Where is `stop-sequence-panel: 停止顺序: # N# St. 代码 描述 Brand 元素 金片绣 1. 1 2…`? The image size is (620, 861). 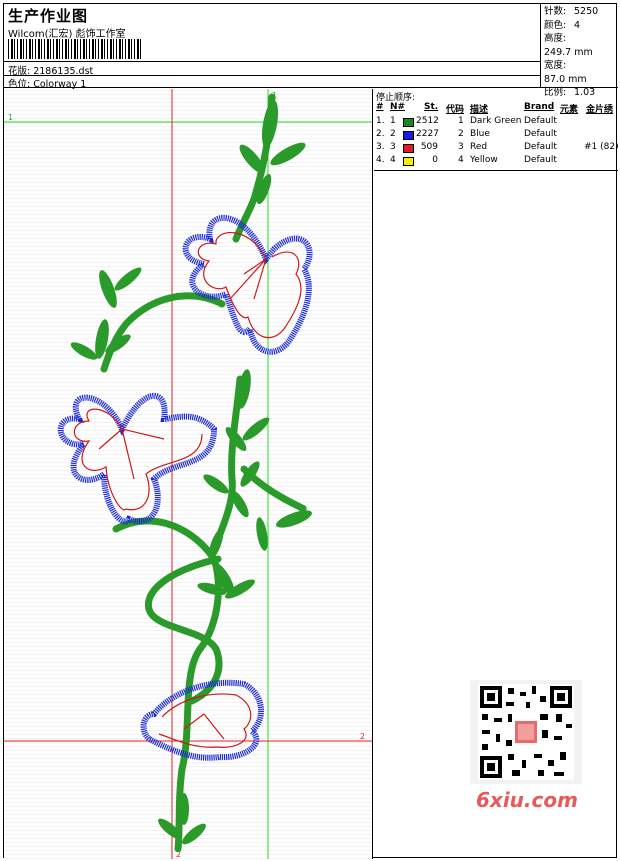
stop-sequence-panel: 停止顺序: # N# St. 代码 描述 Brand 元素 金片绣 1. 1 2… is located at coordinates (496, 130).